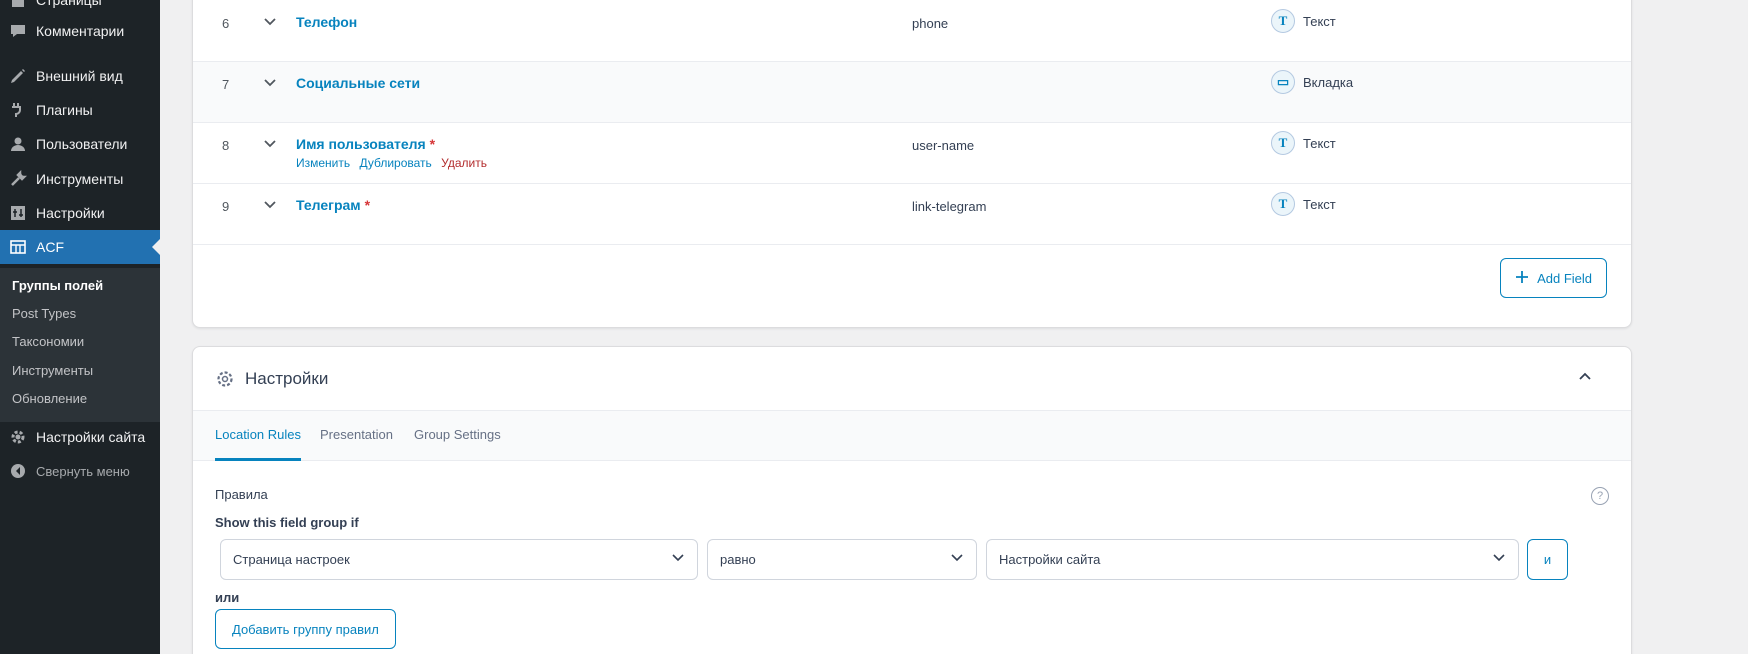 This screenshot has width=1748, height=654. I want to click on rule-value-select: Настройки сайта, so click(1252, 559).